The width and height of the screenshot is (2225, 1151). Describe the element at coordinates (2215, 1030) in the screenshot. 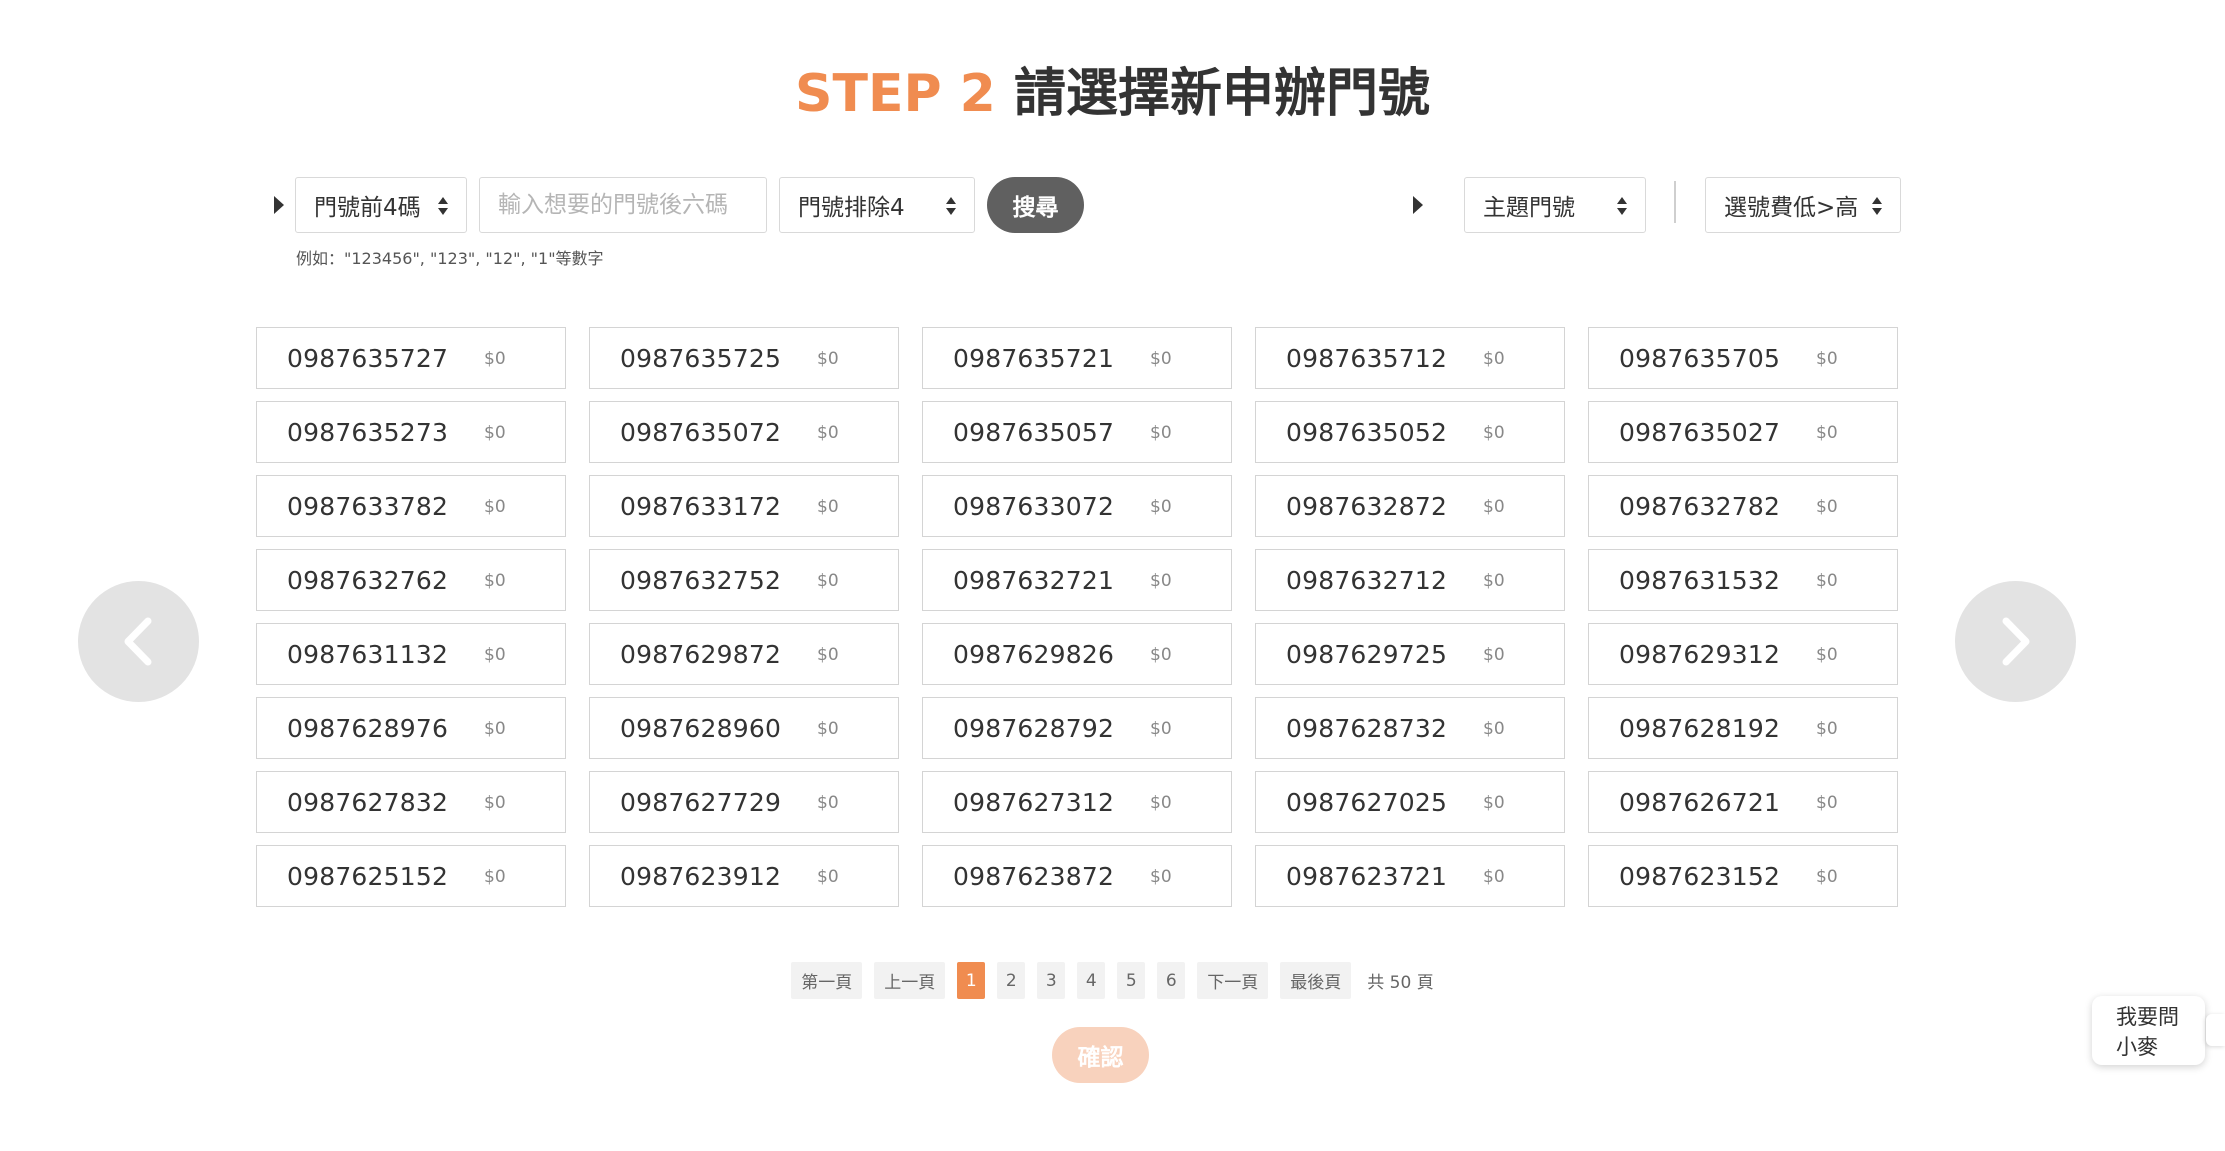

I see `chat-tab` at that location.